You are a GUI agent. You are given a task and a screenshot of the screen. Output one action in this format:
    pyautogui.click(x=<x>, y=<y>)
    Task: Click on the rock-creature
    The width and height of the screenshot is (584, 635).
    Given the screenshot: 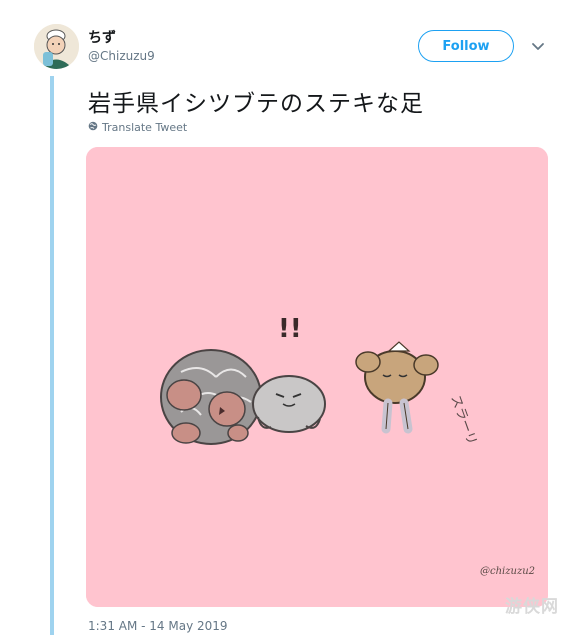 What is the action you would take?
    pyautogui.click(x=211, y=397)
    